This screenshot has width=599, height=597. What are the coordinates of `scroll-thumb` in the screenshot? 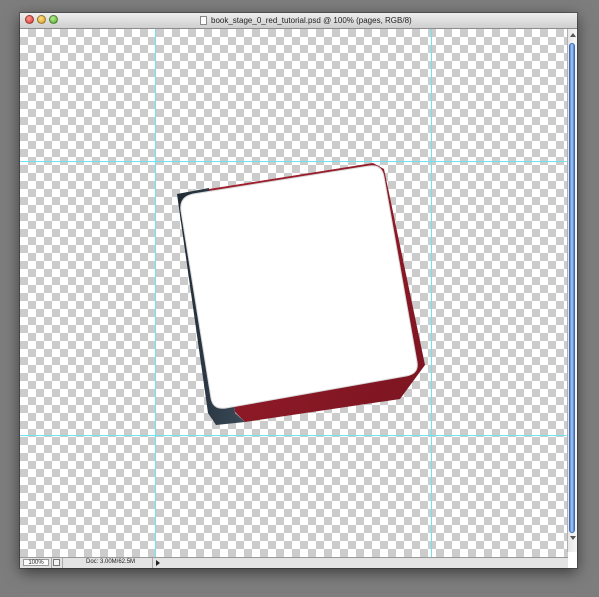 It's located at (572, 288).